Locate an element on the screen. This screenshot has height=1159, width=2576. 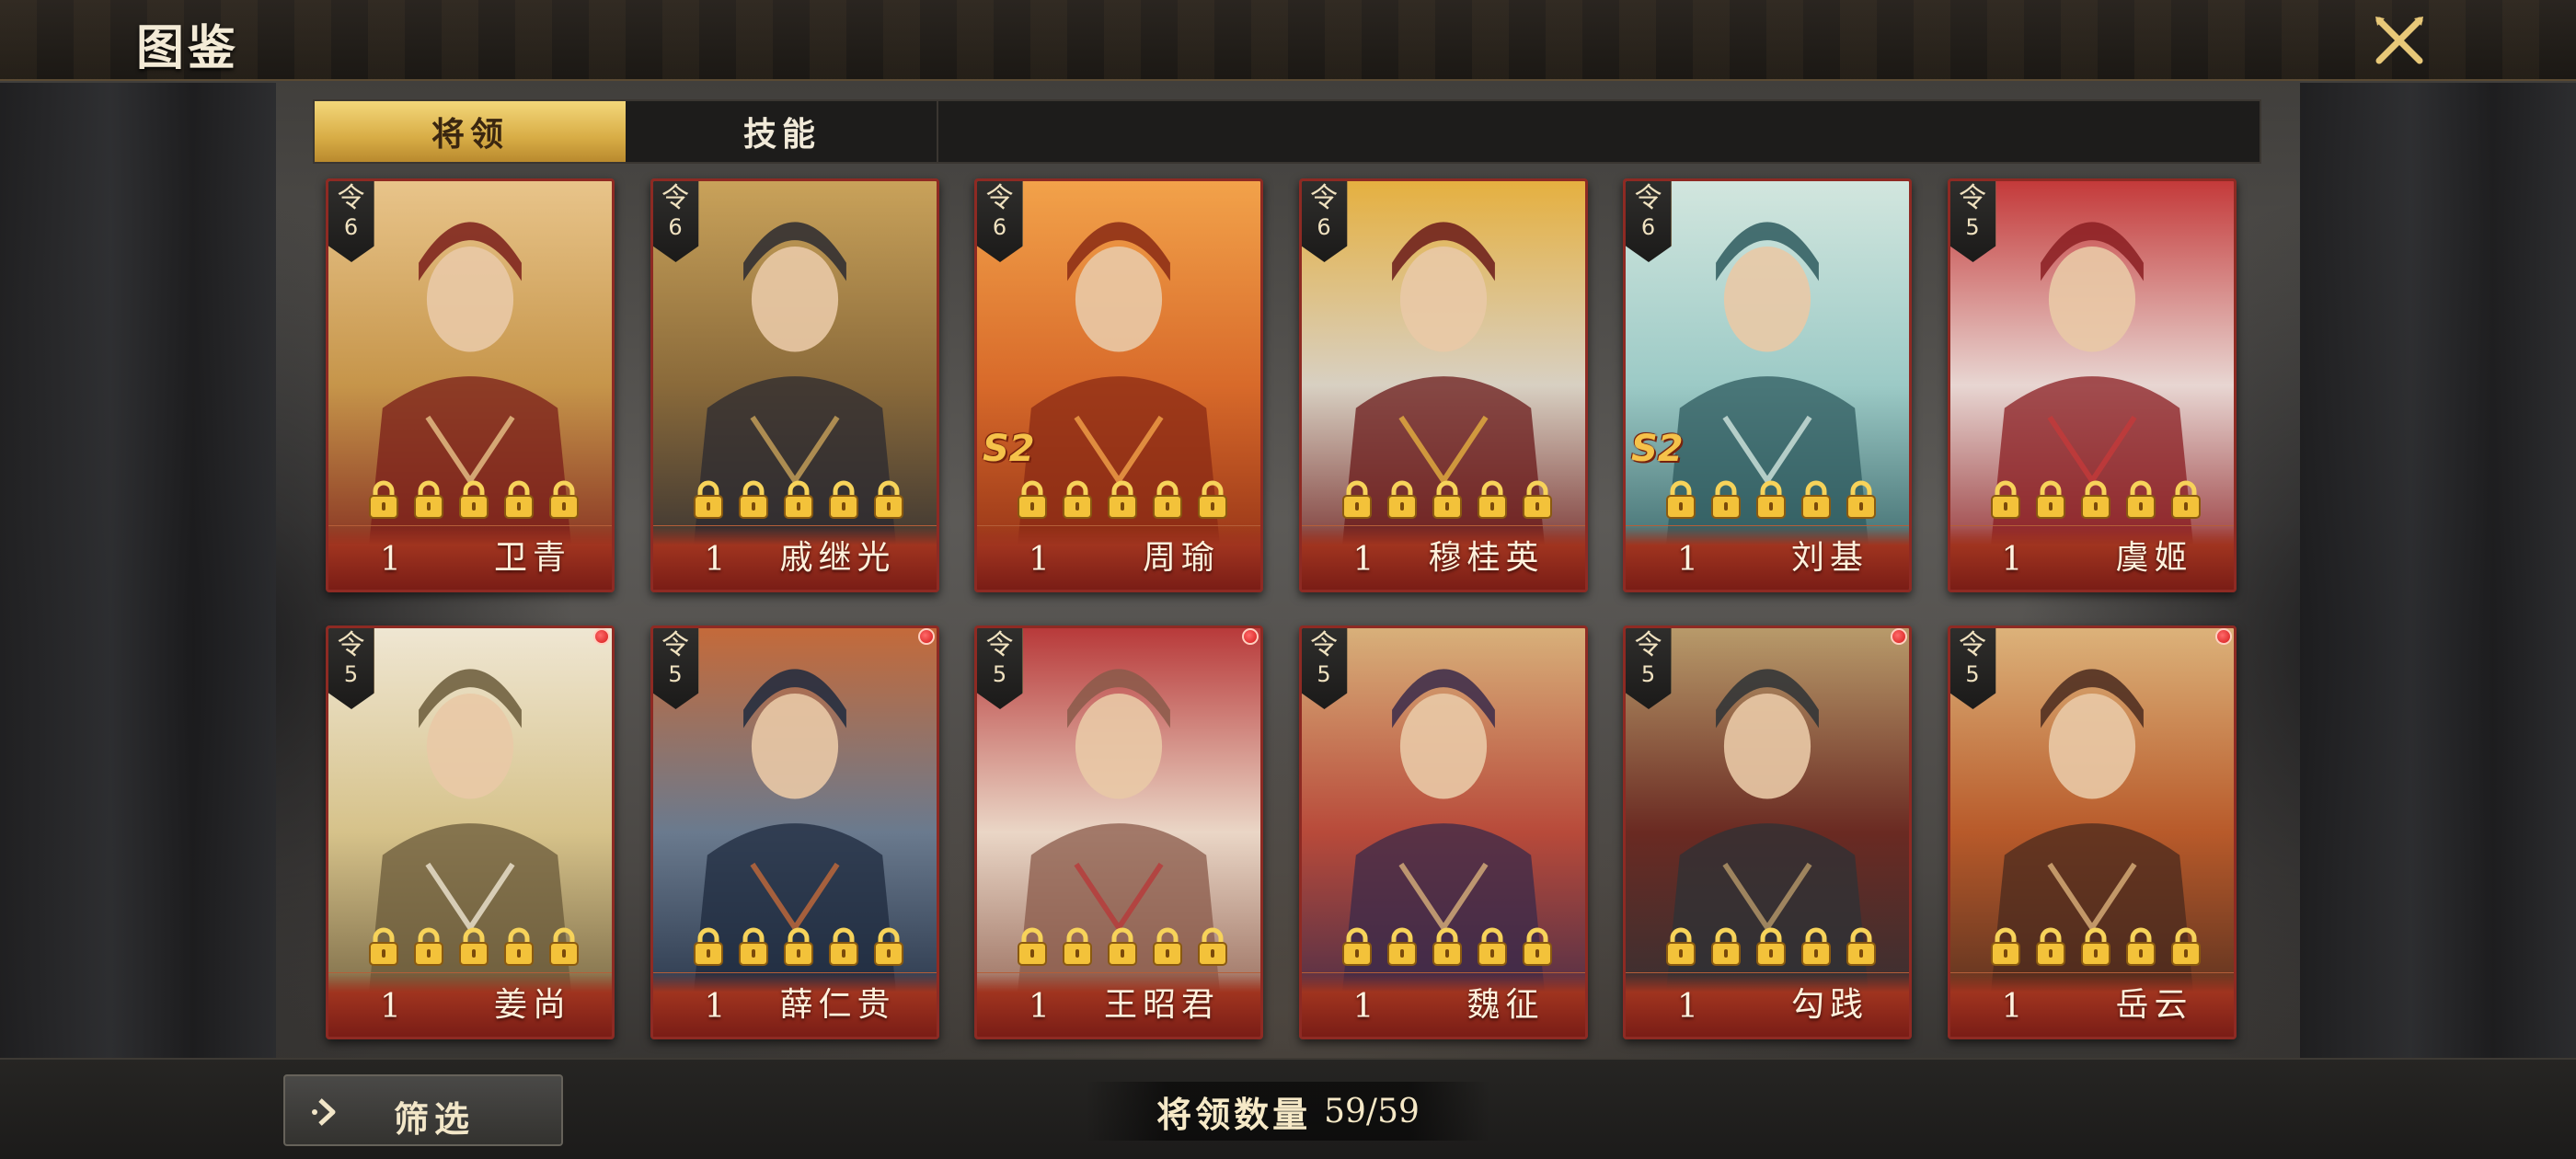
general-card: 令 5 1 虞姬 is located at coordinates (2092, 385).